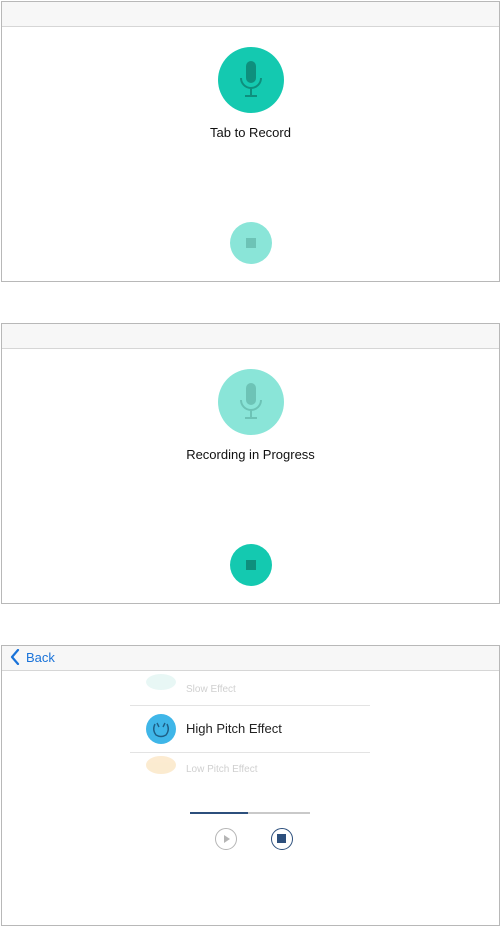 Image resolution: width=502 pixels, height=927 pixels. I want to click on chevron-left-icon, so click(15, 657).